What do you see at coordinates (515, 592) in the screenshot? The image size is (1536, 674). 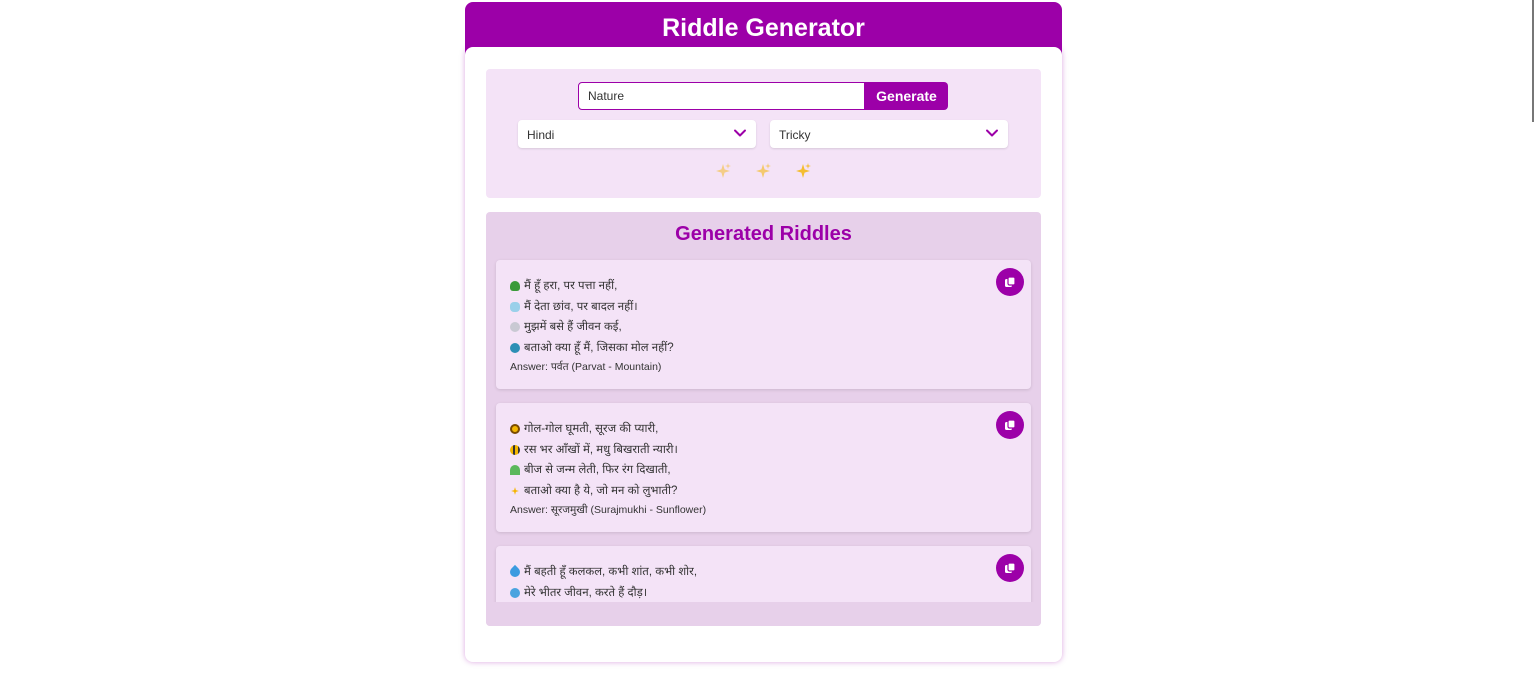 I see `fish-icon` at bounding box center [515, 592].